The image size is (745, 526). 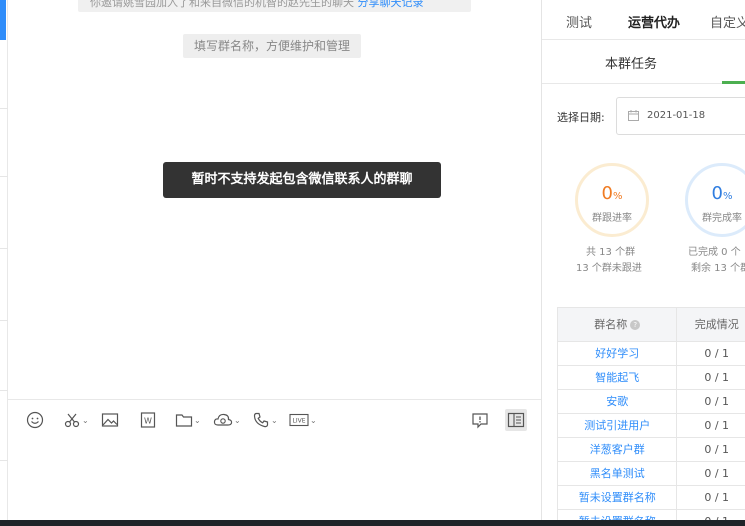 I want to click on tab-custom: 自定义, so click(x=727, y=21).